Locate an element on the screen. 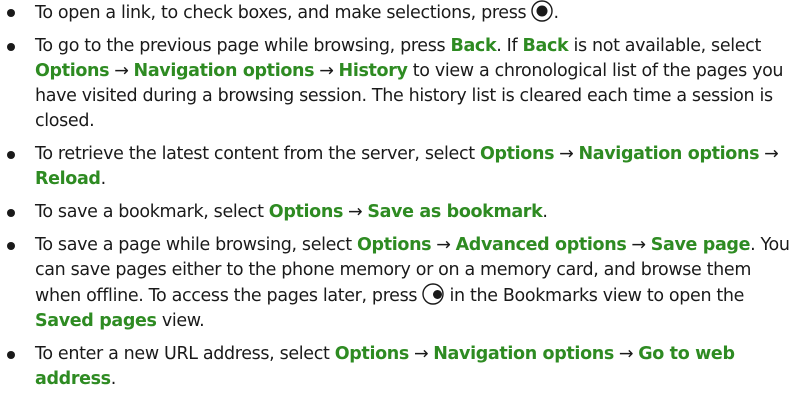 The width and height of the screenshot is (800, 401). body-text: To enter a new URL address, select is located at coordinates (185, 354).